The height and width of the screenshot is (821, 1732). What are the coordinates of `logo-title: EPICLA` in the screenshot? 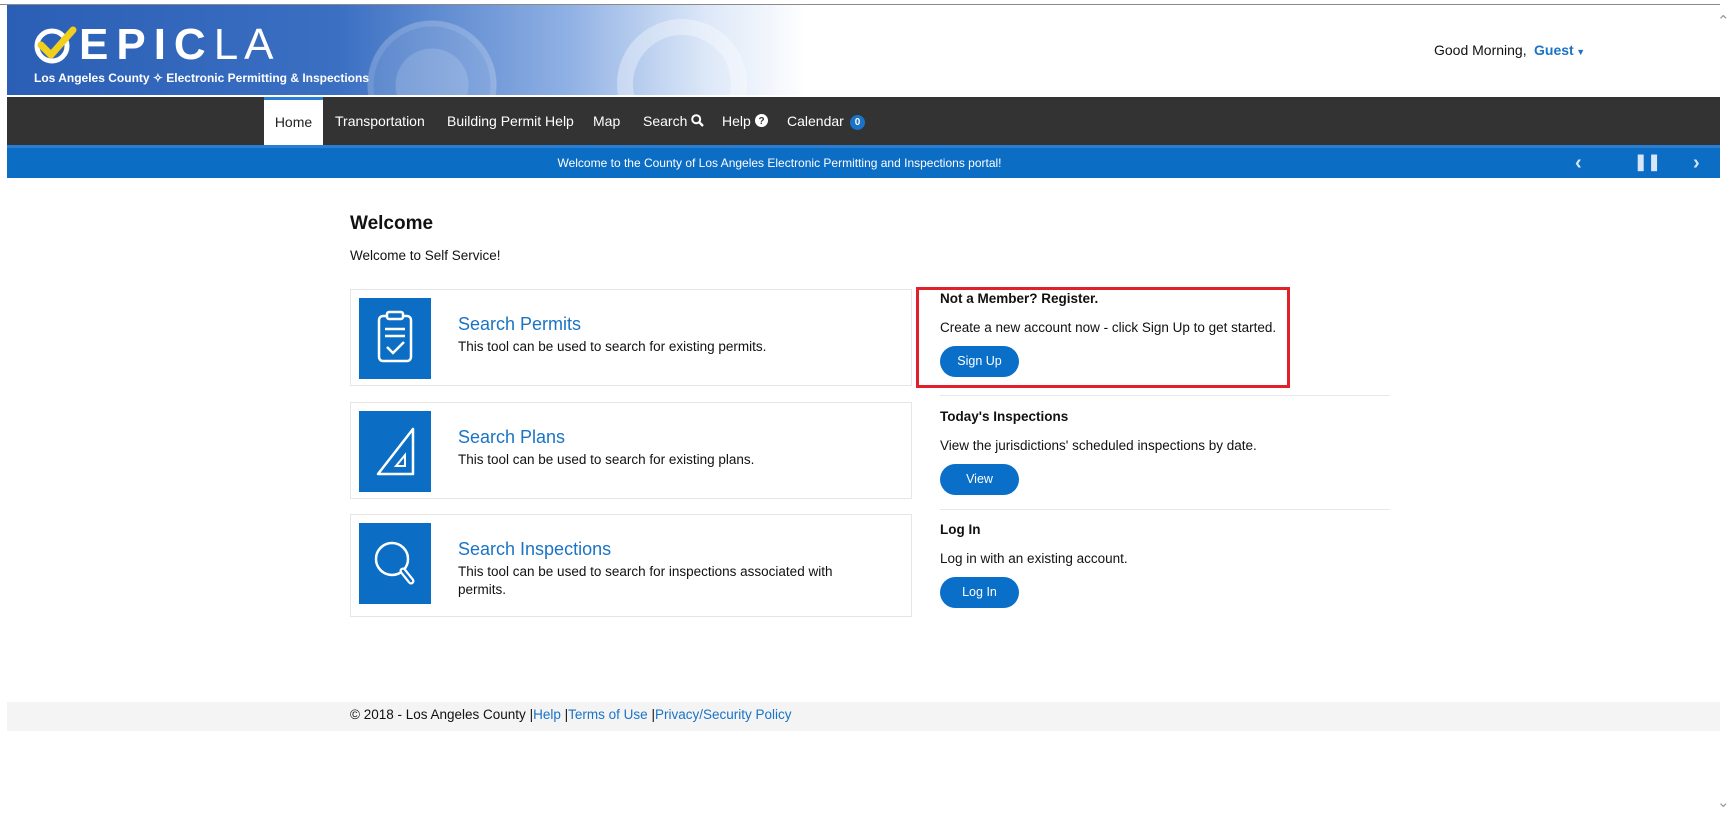 It's located at (179, 45).